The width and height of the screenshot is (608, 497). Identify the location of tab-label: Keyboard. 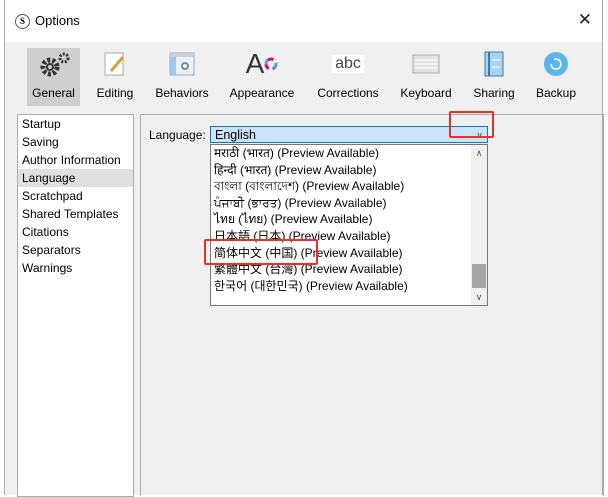
(426, 93).